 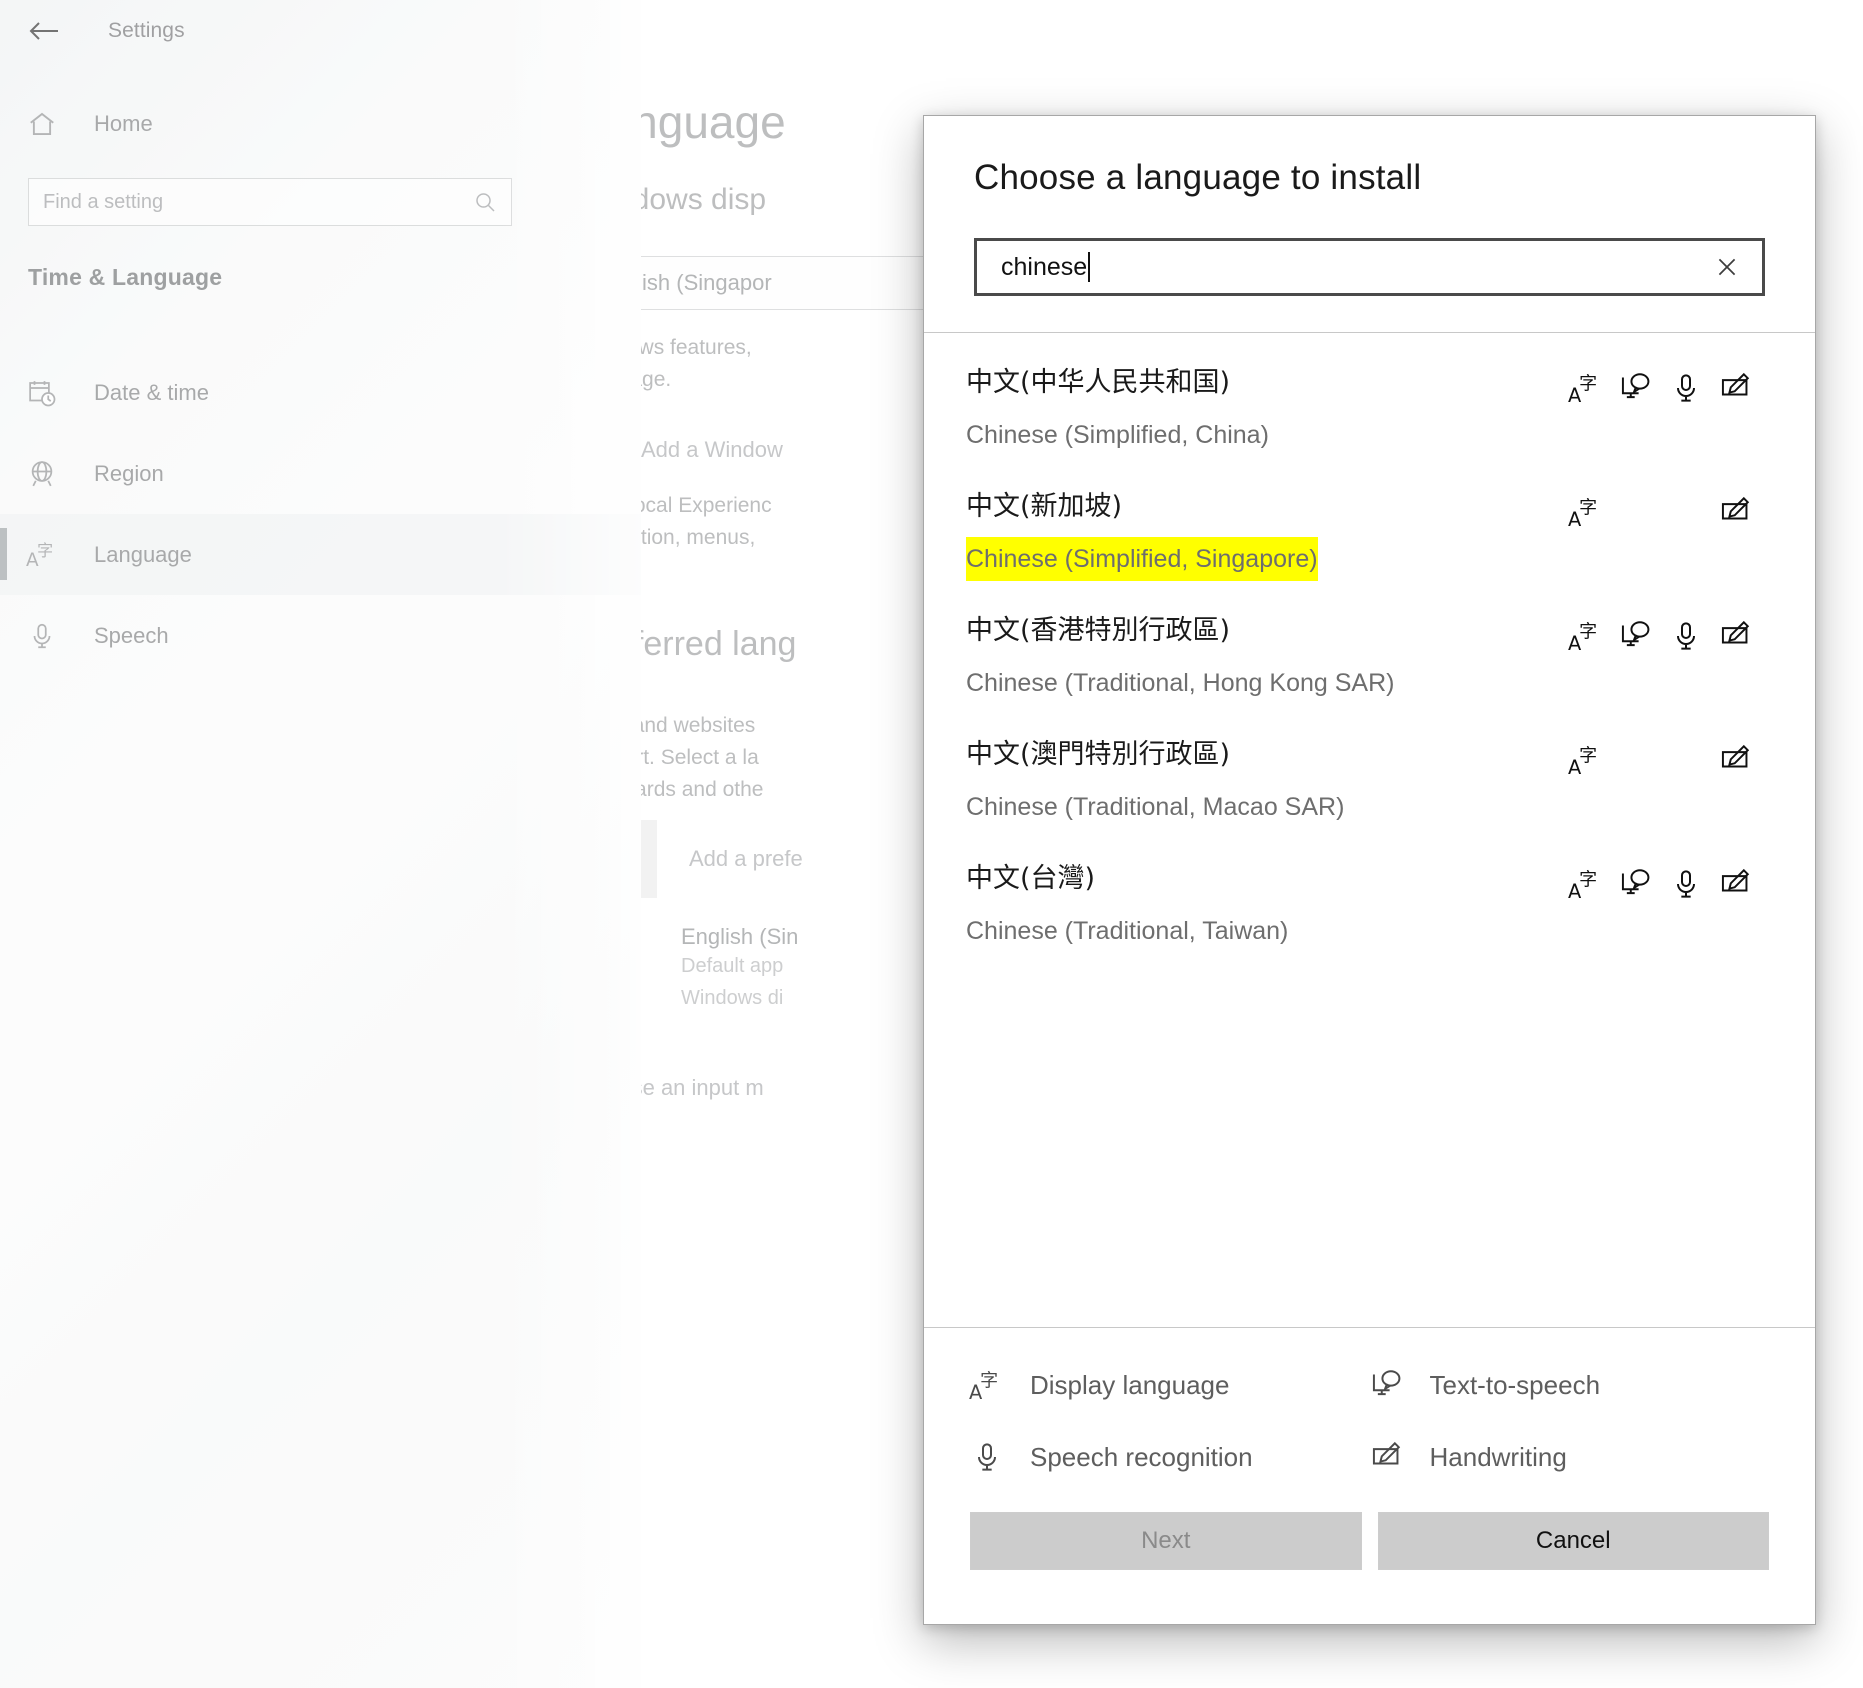 I want to click on preferred-desc-line1: Apps and websites, so click(x=698, y=725).